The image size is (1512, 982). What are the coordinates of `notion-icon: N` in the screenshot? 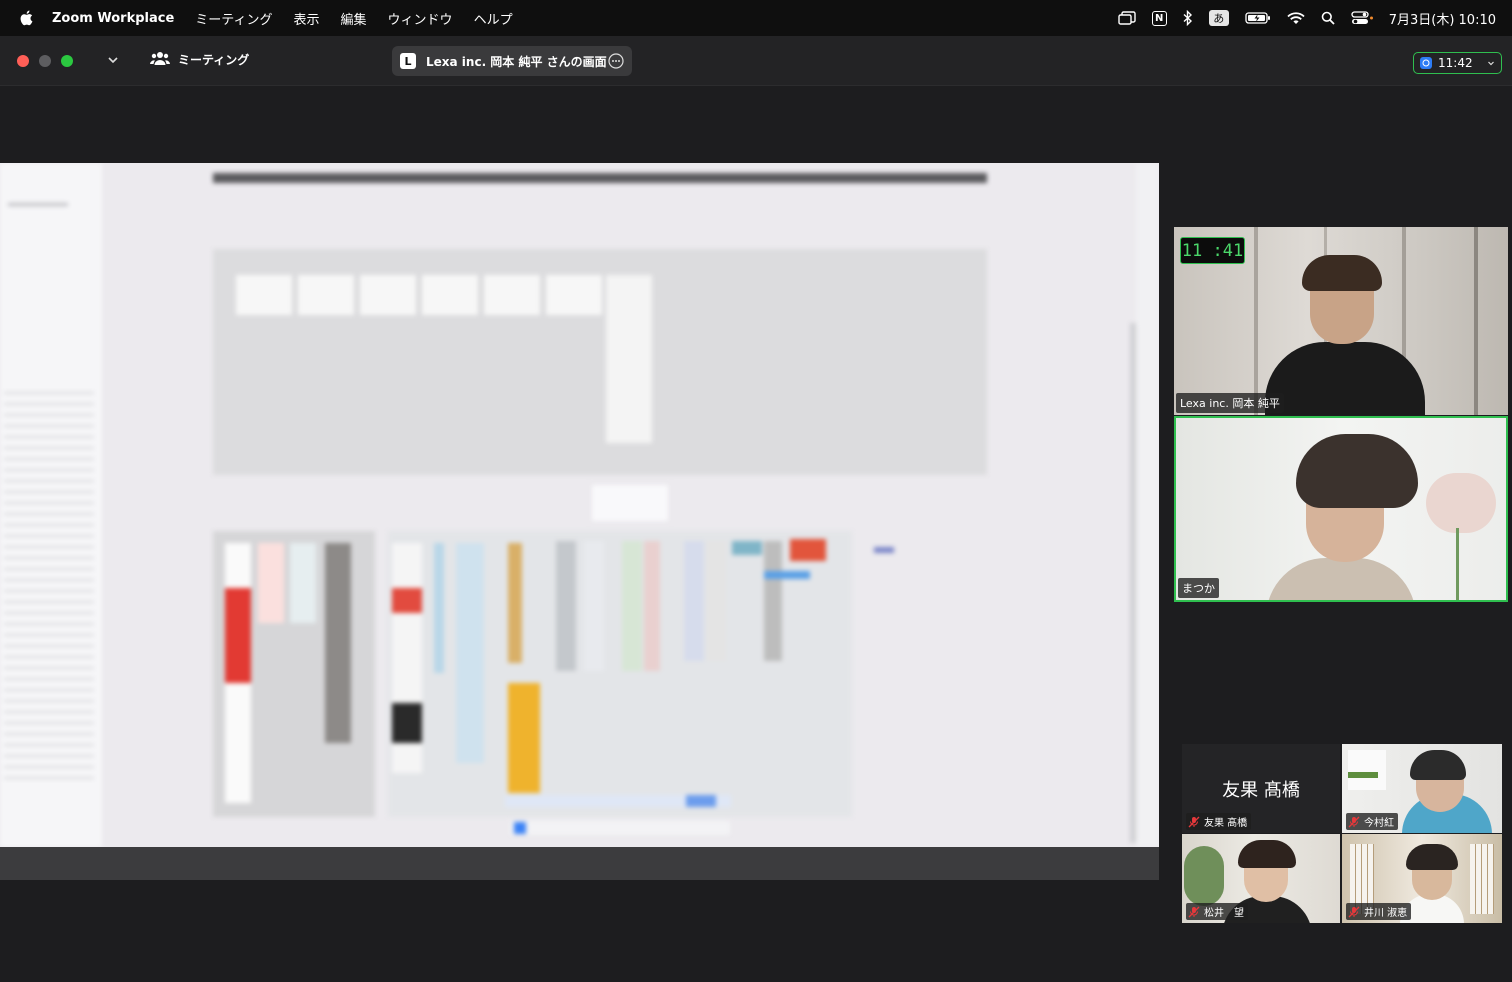 It's located at (1159, 18).